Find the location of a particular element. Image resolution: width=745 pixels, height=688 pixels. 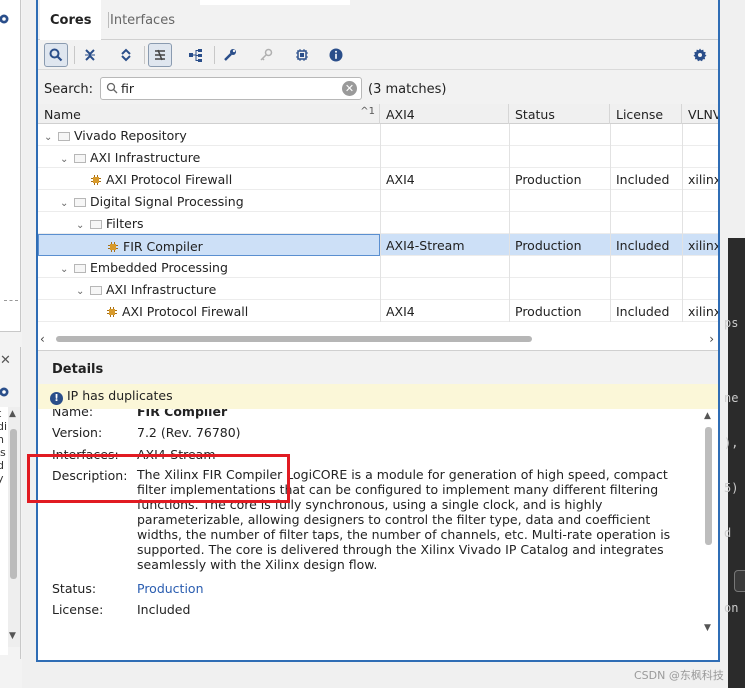

ip-info-button is located at coordinates (336, 55).